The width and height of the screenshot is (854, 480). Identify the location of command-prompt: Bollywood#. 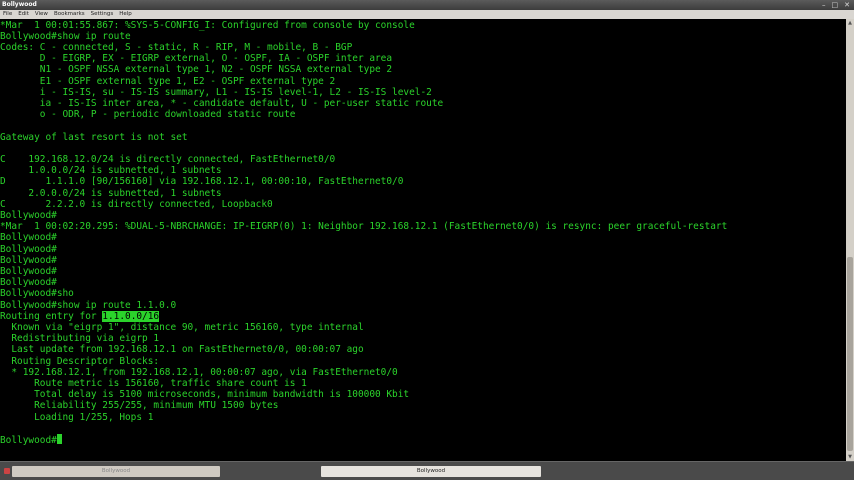
(31, 439).